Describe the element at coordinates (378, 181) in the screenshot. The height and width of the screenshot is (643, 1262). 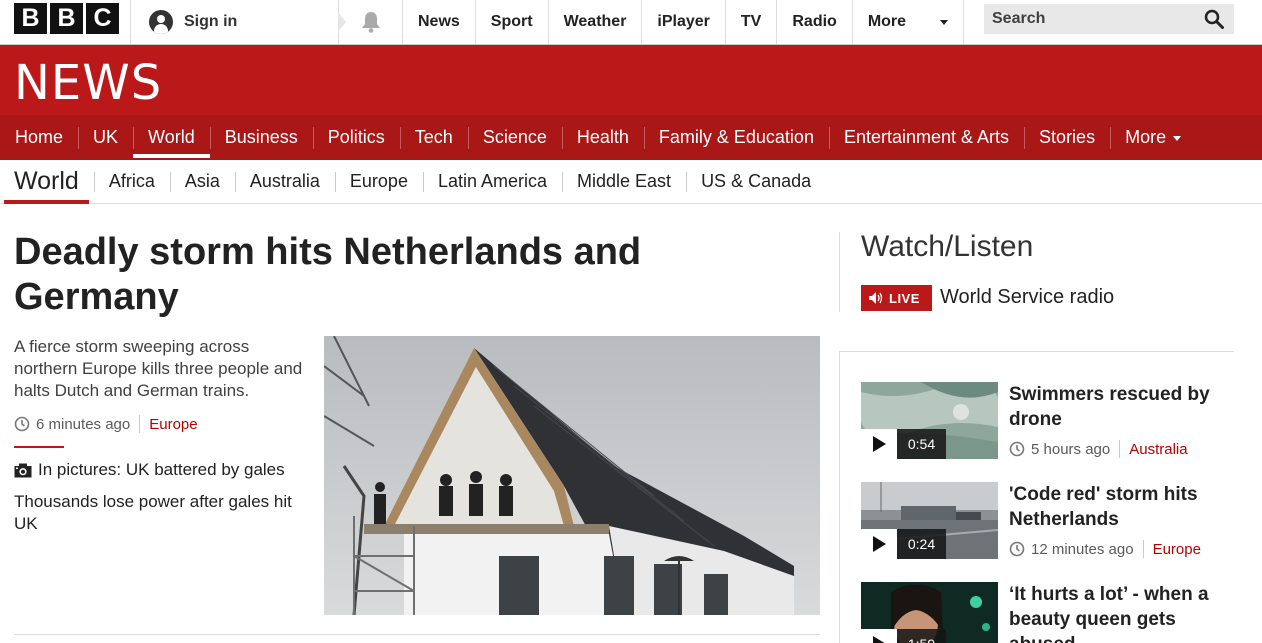
I see `subnav-europe: Europe` at that location.